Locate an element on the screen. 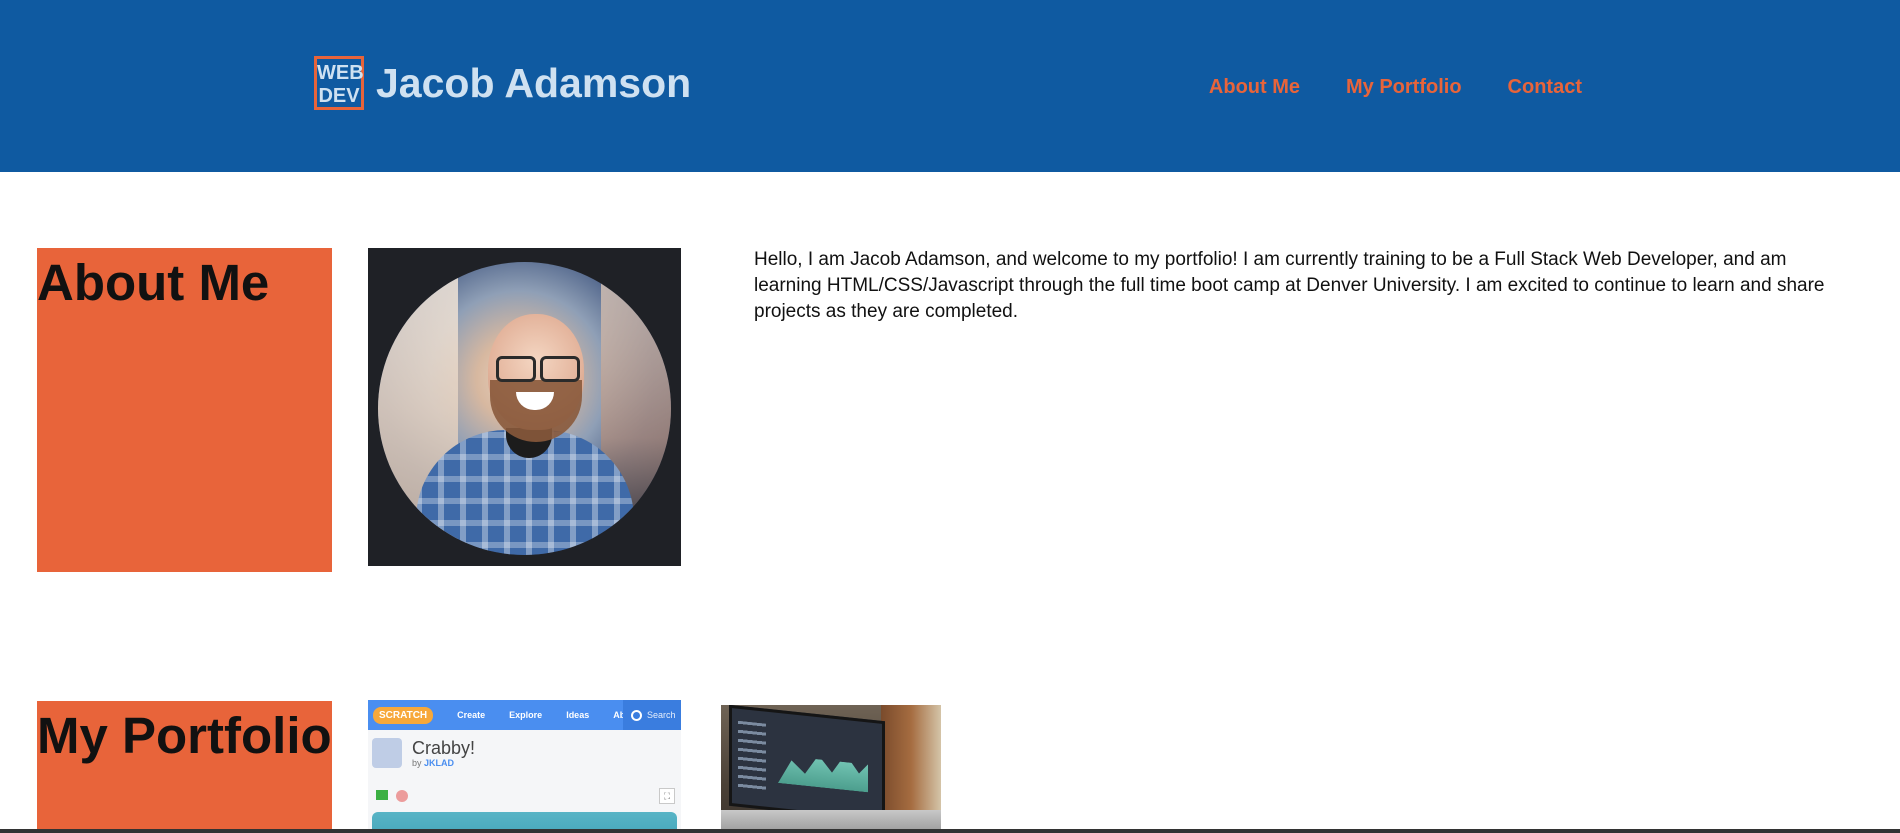 Image resolution: width=1900 pixels, height=833 pixels. profile-photo is located at coordinates (524, 408).